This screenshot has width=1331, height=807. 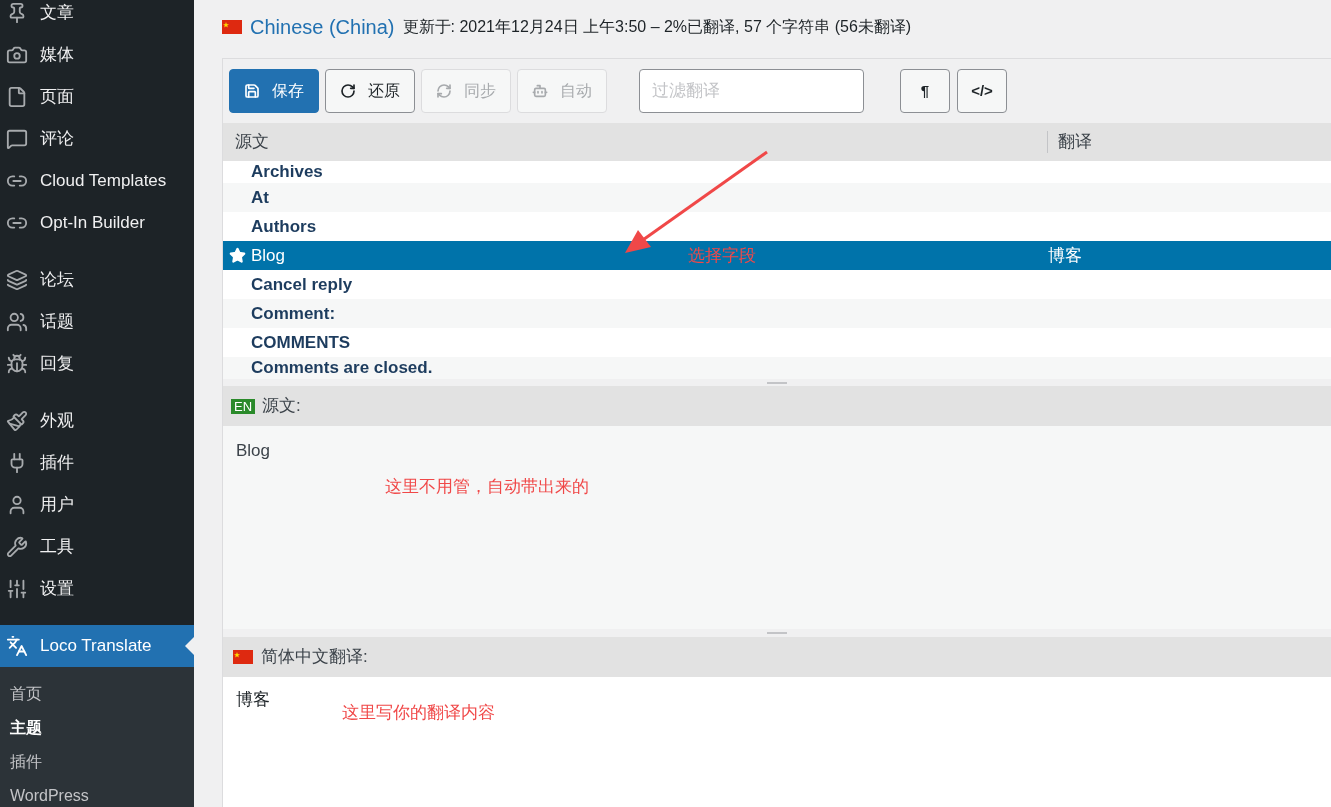 What do you see at coordinates (97, 17) in the screenshot?
I see `sidebar-item: 文章` at bounding box center [97, 17].